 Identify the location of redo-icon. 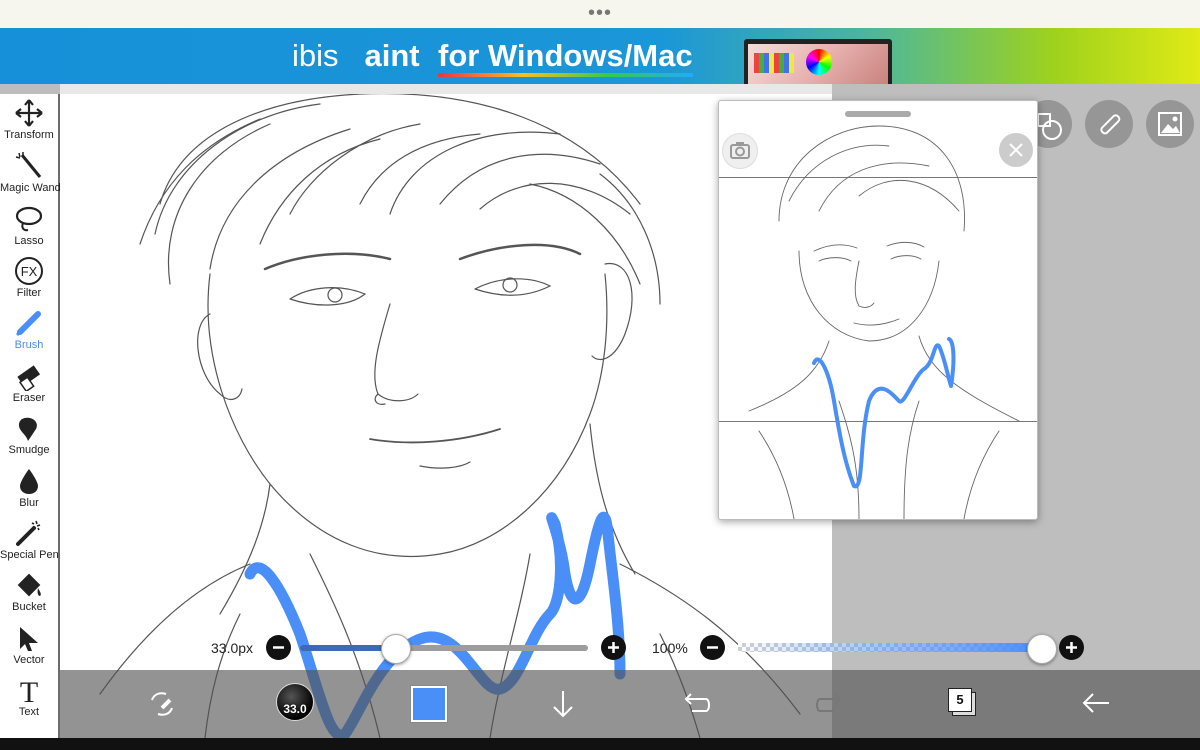
(829, 702).